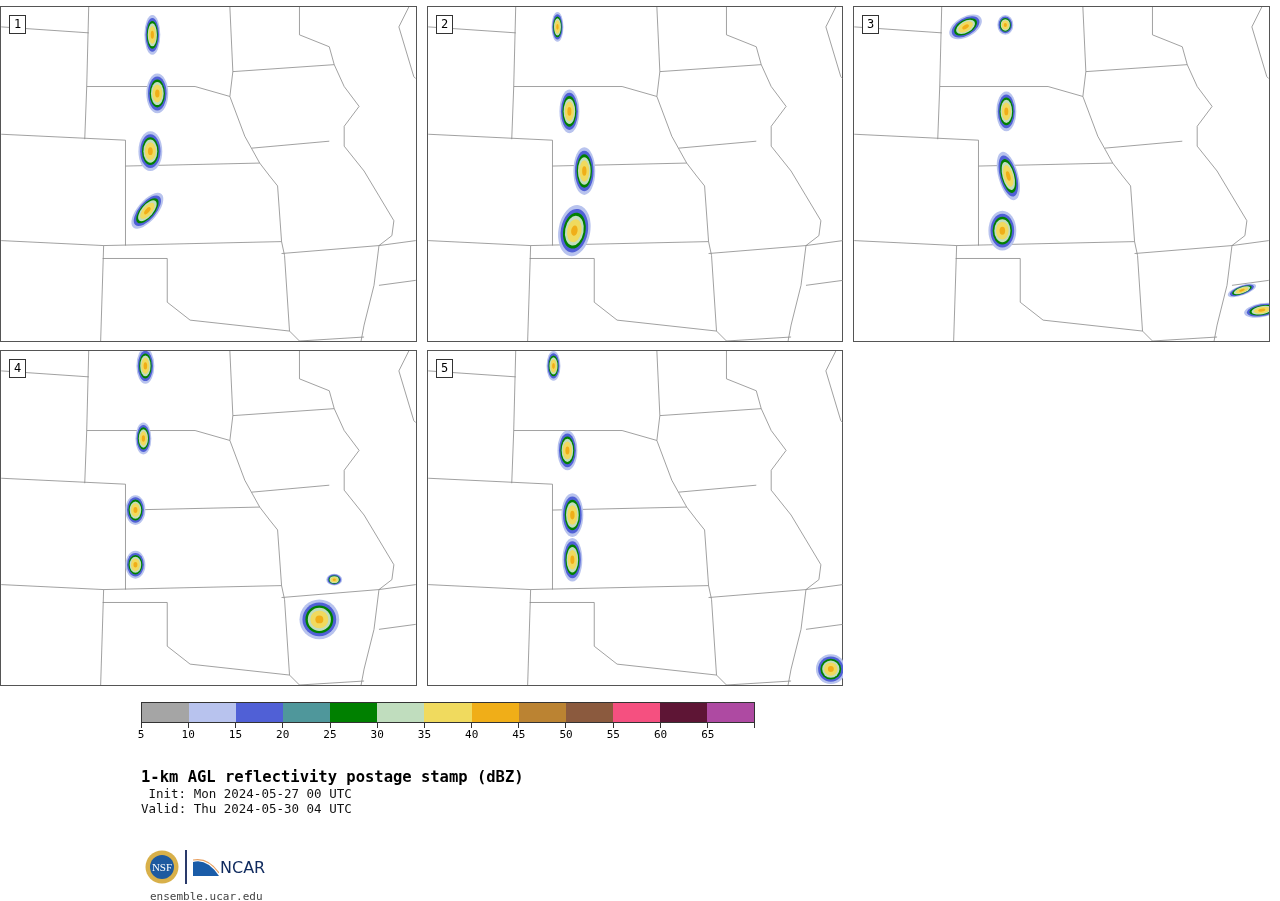  What do you see at coordinates (708, 734) in the screenshot?
I see `scale-tick-label: 65` at bounding box center [708, 734].